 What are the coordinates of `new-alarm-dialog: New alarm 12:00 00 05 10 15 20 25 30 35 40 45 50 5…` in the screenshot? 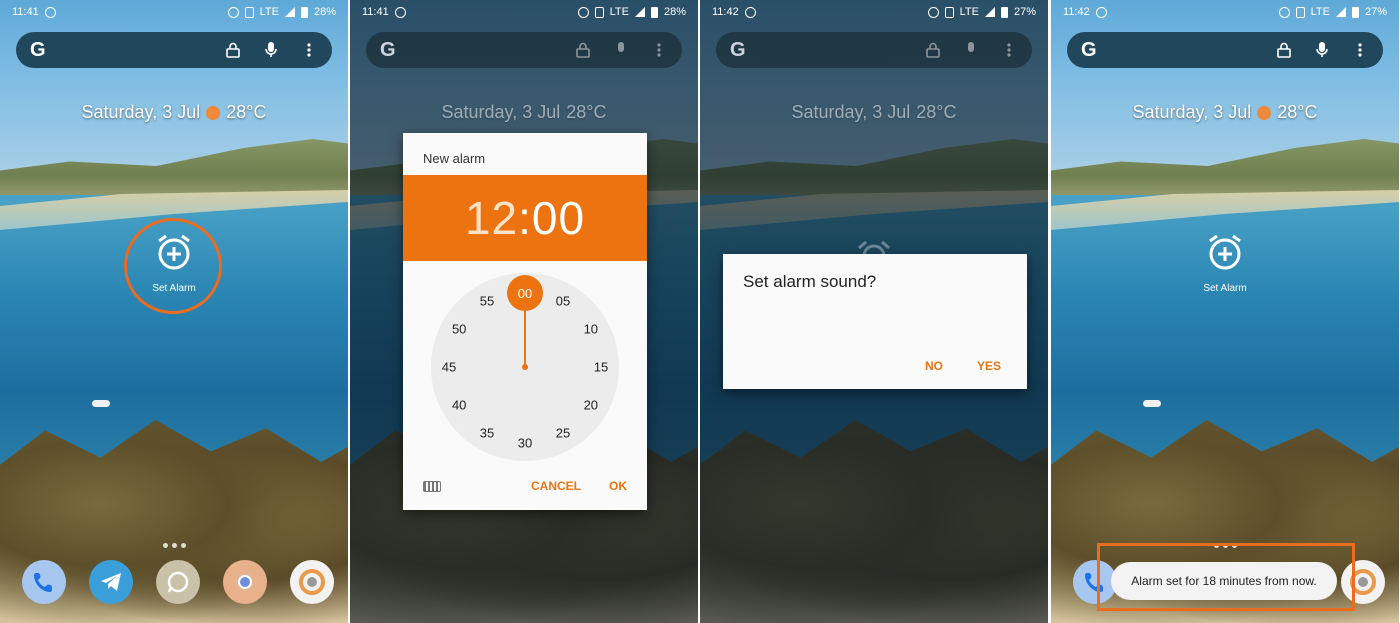 It's located at (525, 321).